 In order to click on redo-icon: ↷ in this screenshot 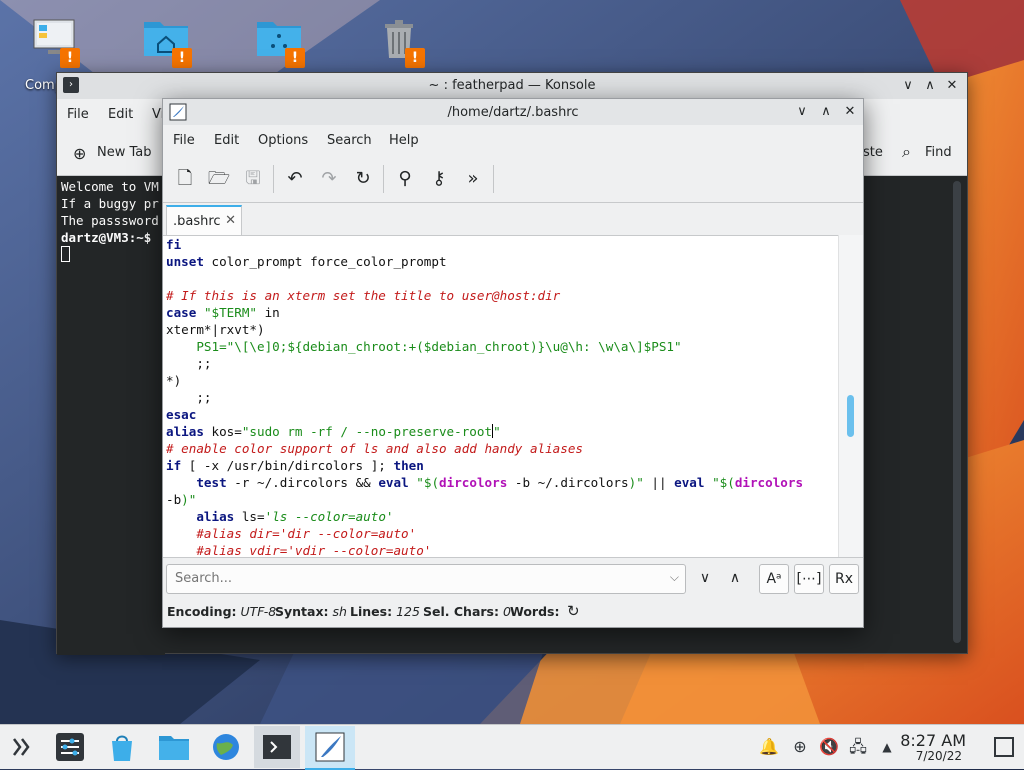, I will do `click(329, 179)`.